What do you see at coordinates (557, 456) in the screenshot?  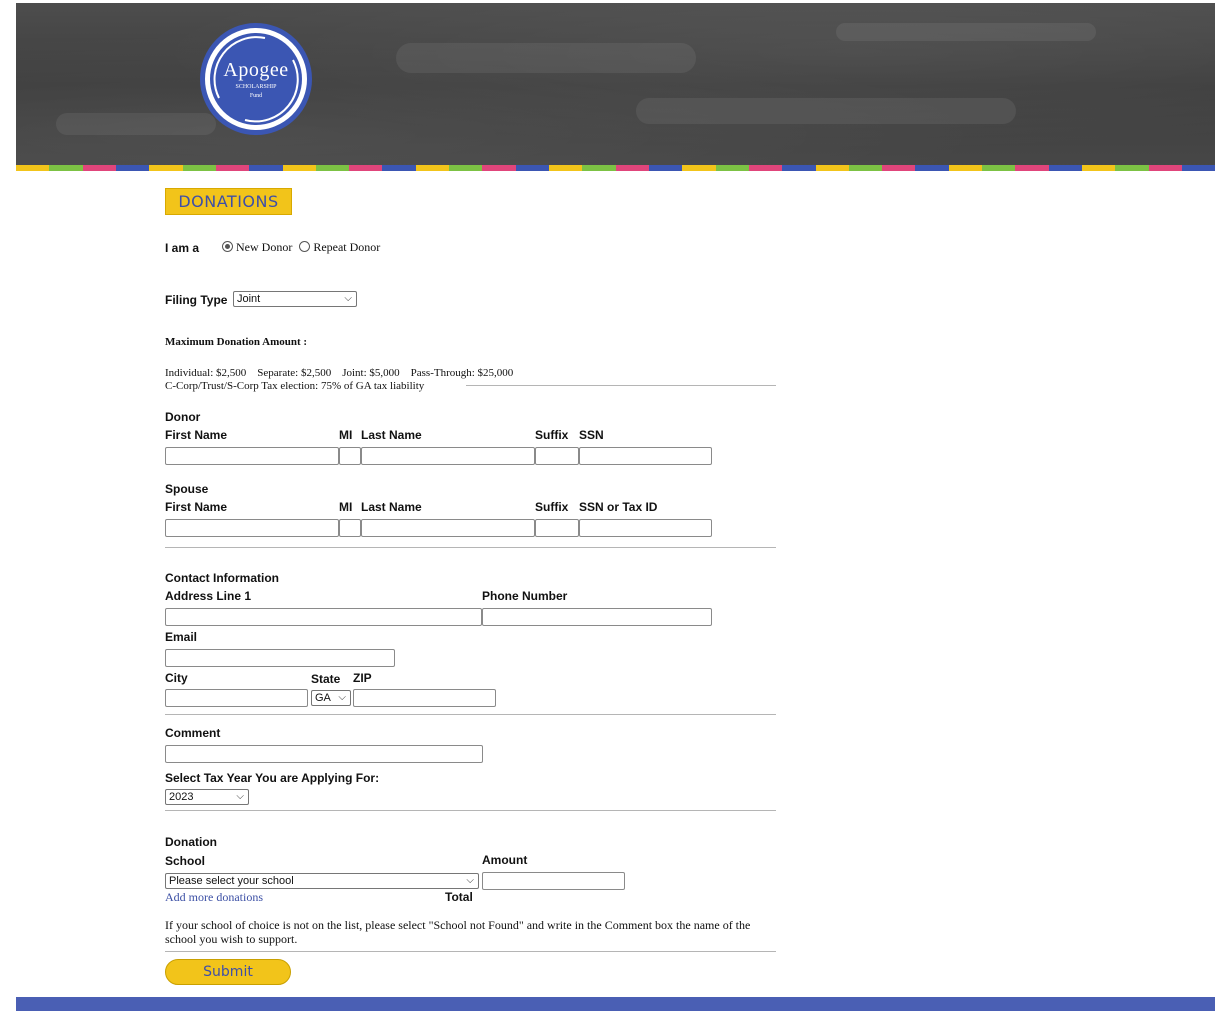 I see `donor-suffix-input` at bounding box center [557, 456].